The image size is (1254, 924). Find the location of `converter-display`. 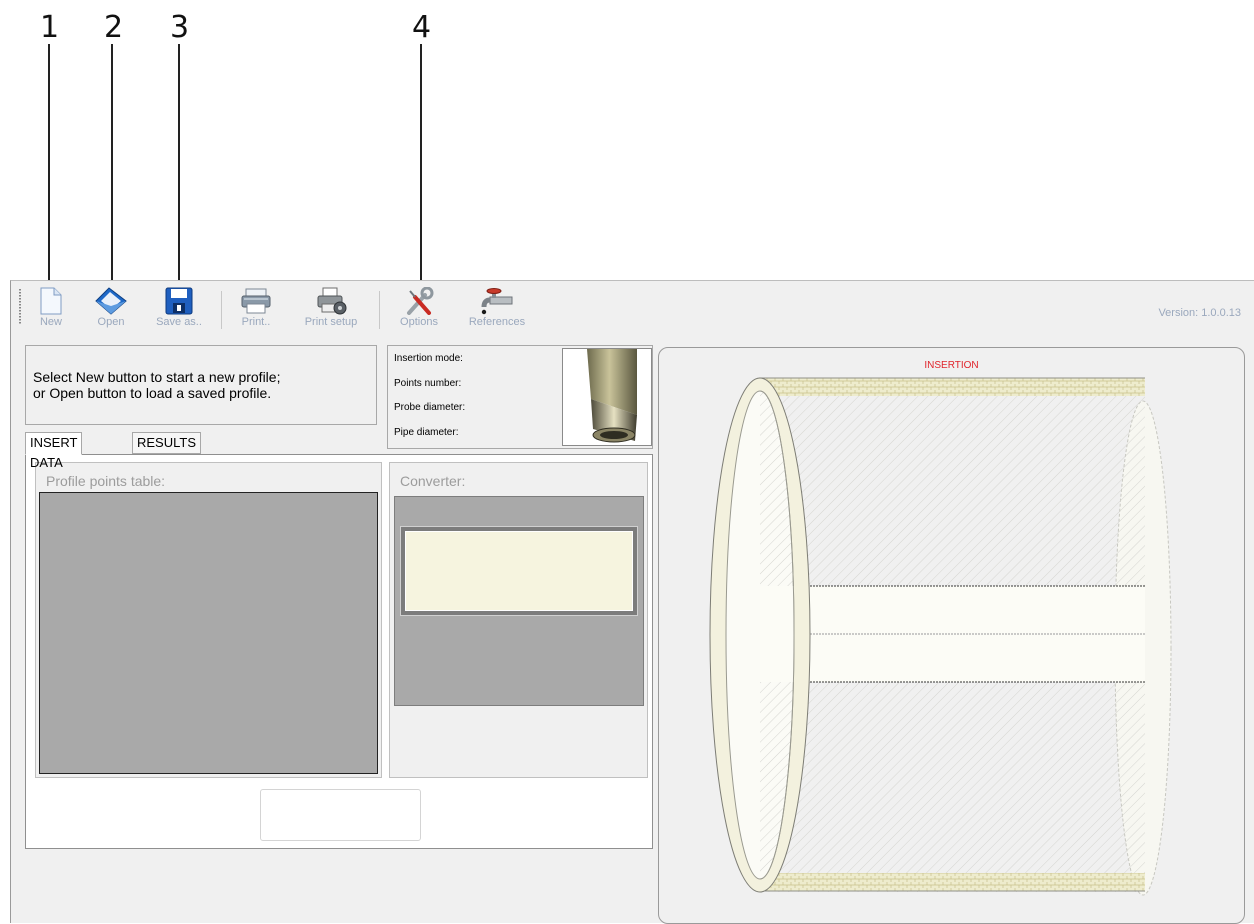

converter-display is located at coordinates (519, 571).